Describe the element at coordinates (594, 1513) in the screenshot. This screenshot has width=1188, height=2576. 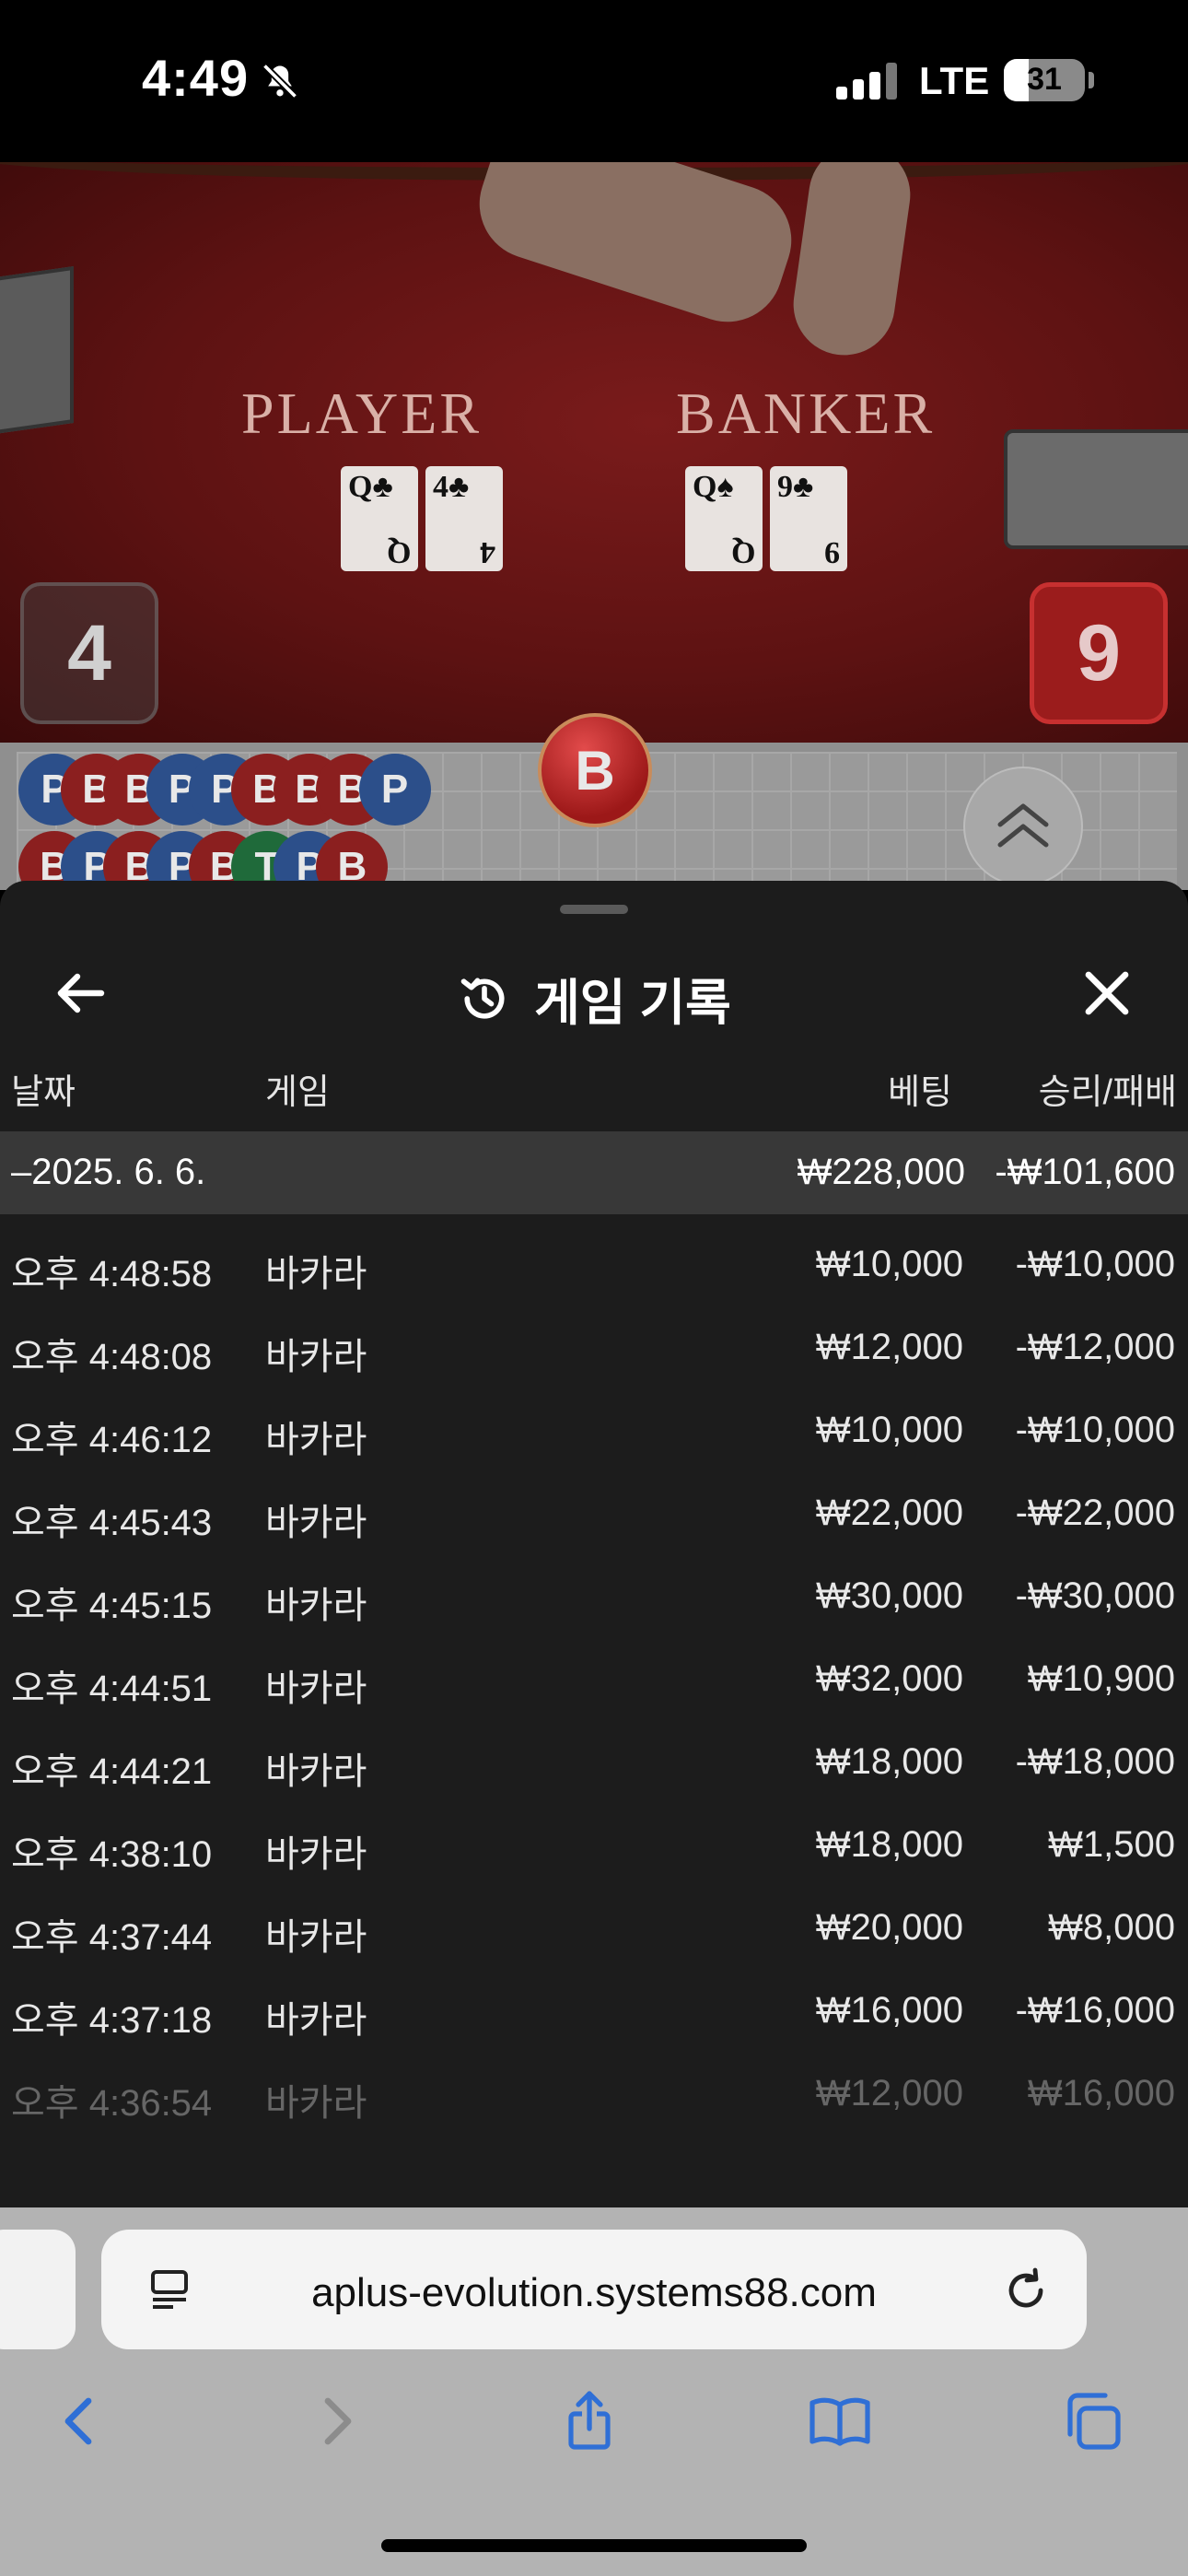
I see `table-row: 오후 4:45:43 바카라 ₩22,000 -₩22,000` at that location.